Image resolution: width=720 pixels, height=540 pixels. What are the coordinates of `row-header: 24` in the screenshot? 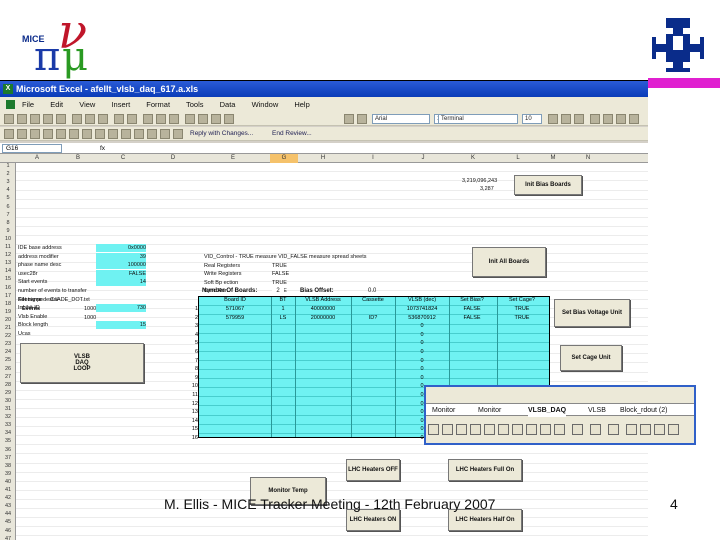 It's located at (8, 352).